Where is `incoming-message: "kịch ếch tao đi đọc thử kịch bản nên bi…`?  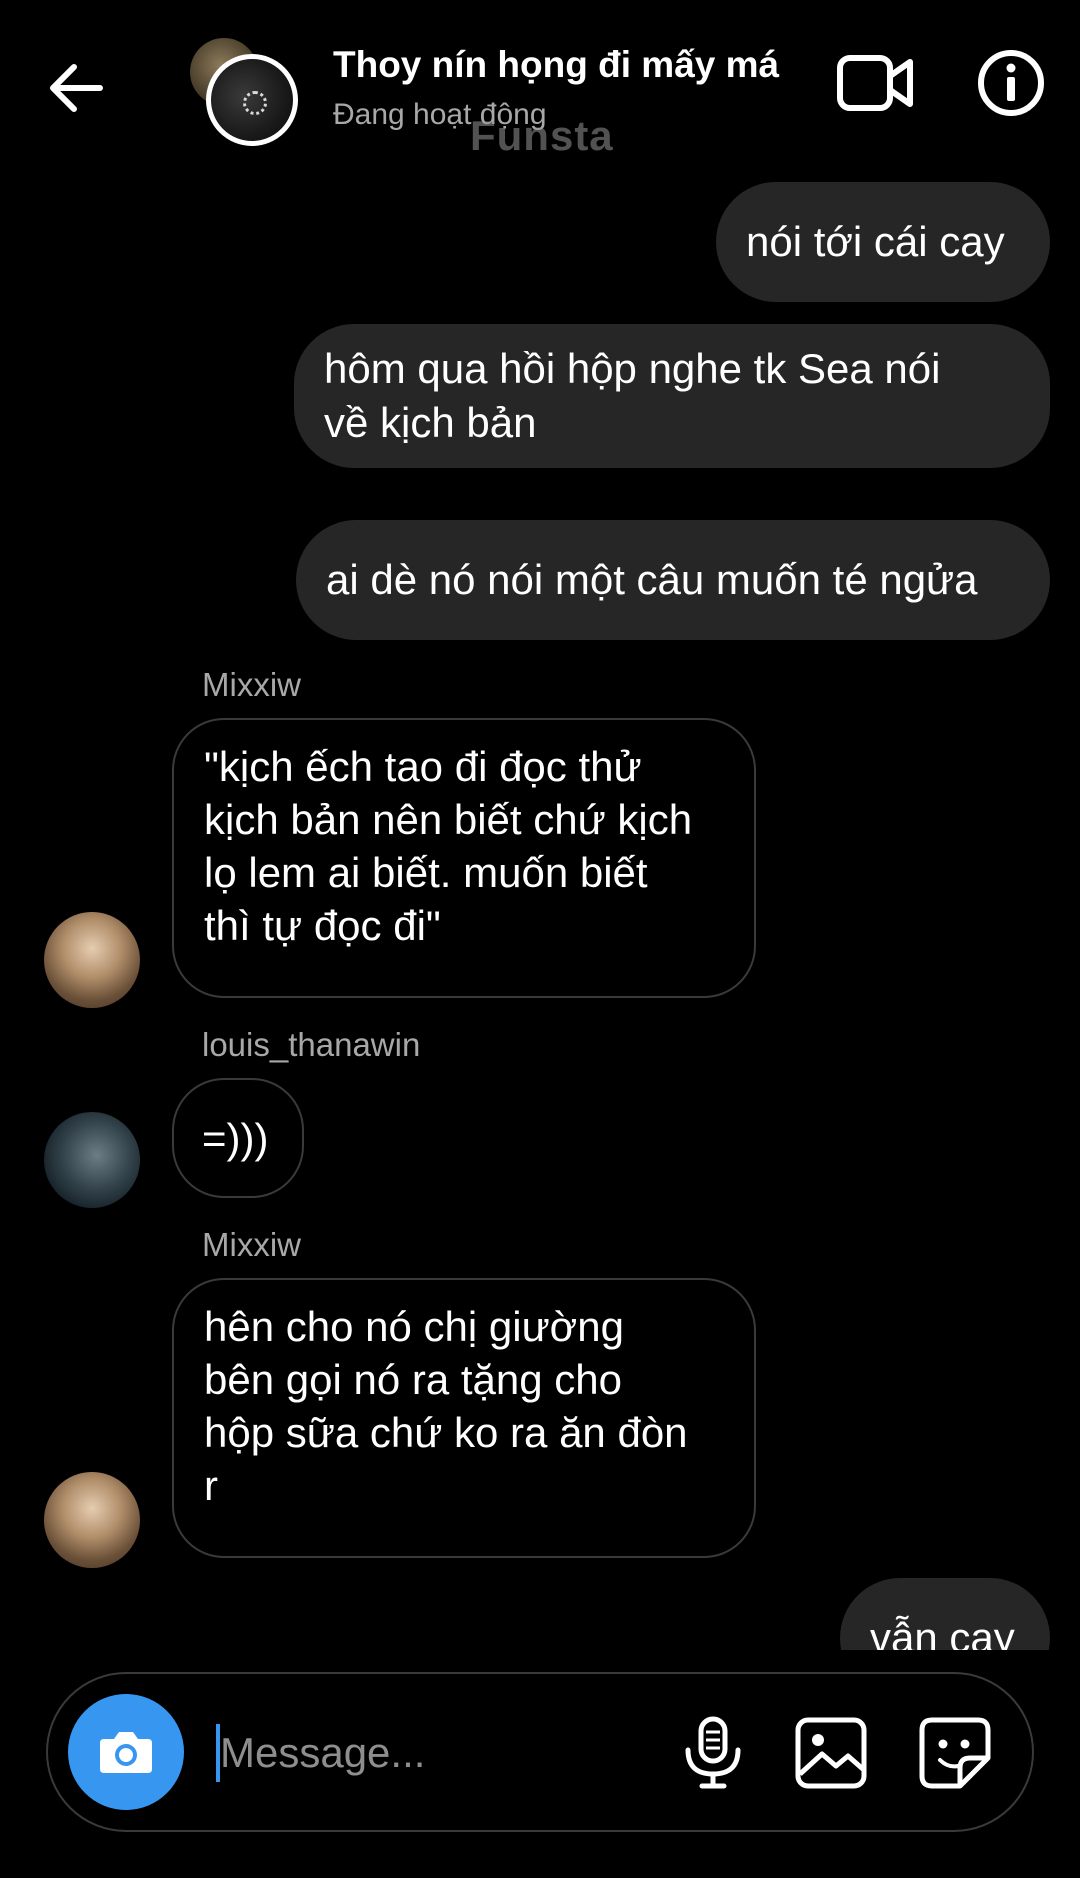
incoming-message: "kịch ếch tao đi đọc thử kịch bản nên bi… is located at coordinates (464, 858).